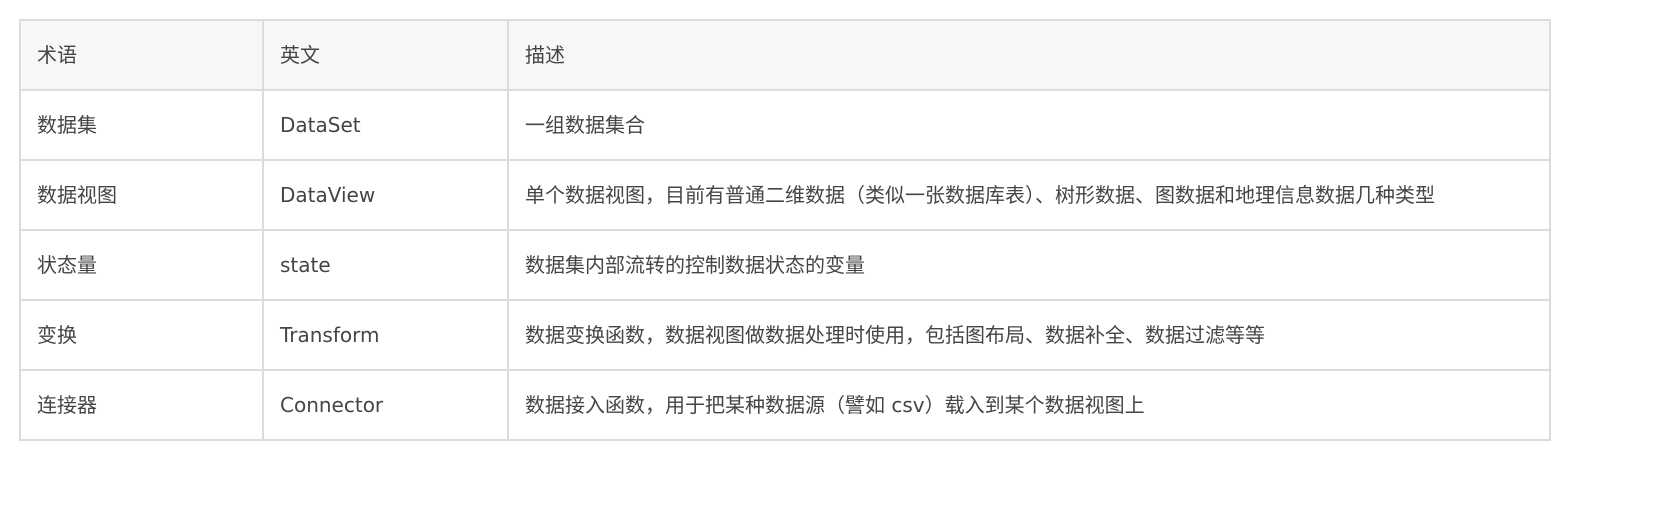  I want to click on cell-english: DataSet, so click(385, 125).